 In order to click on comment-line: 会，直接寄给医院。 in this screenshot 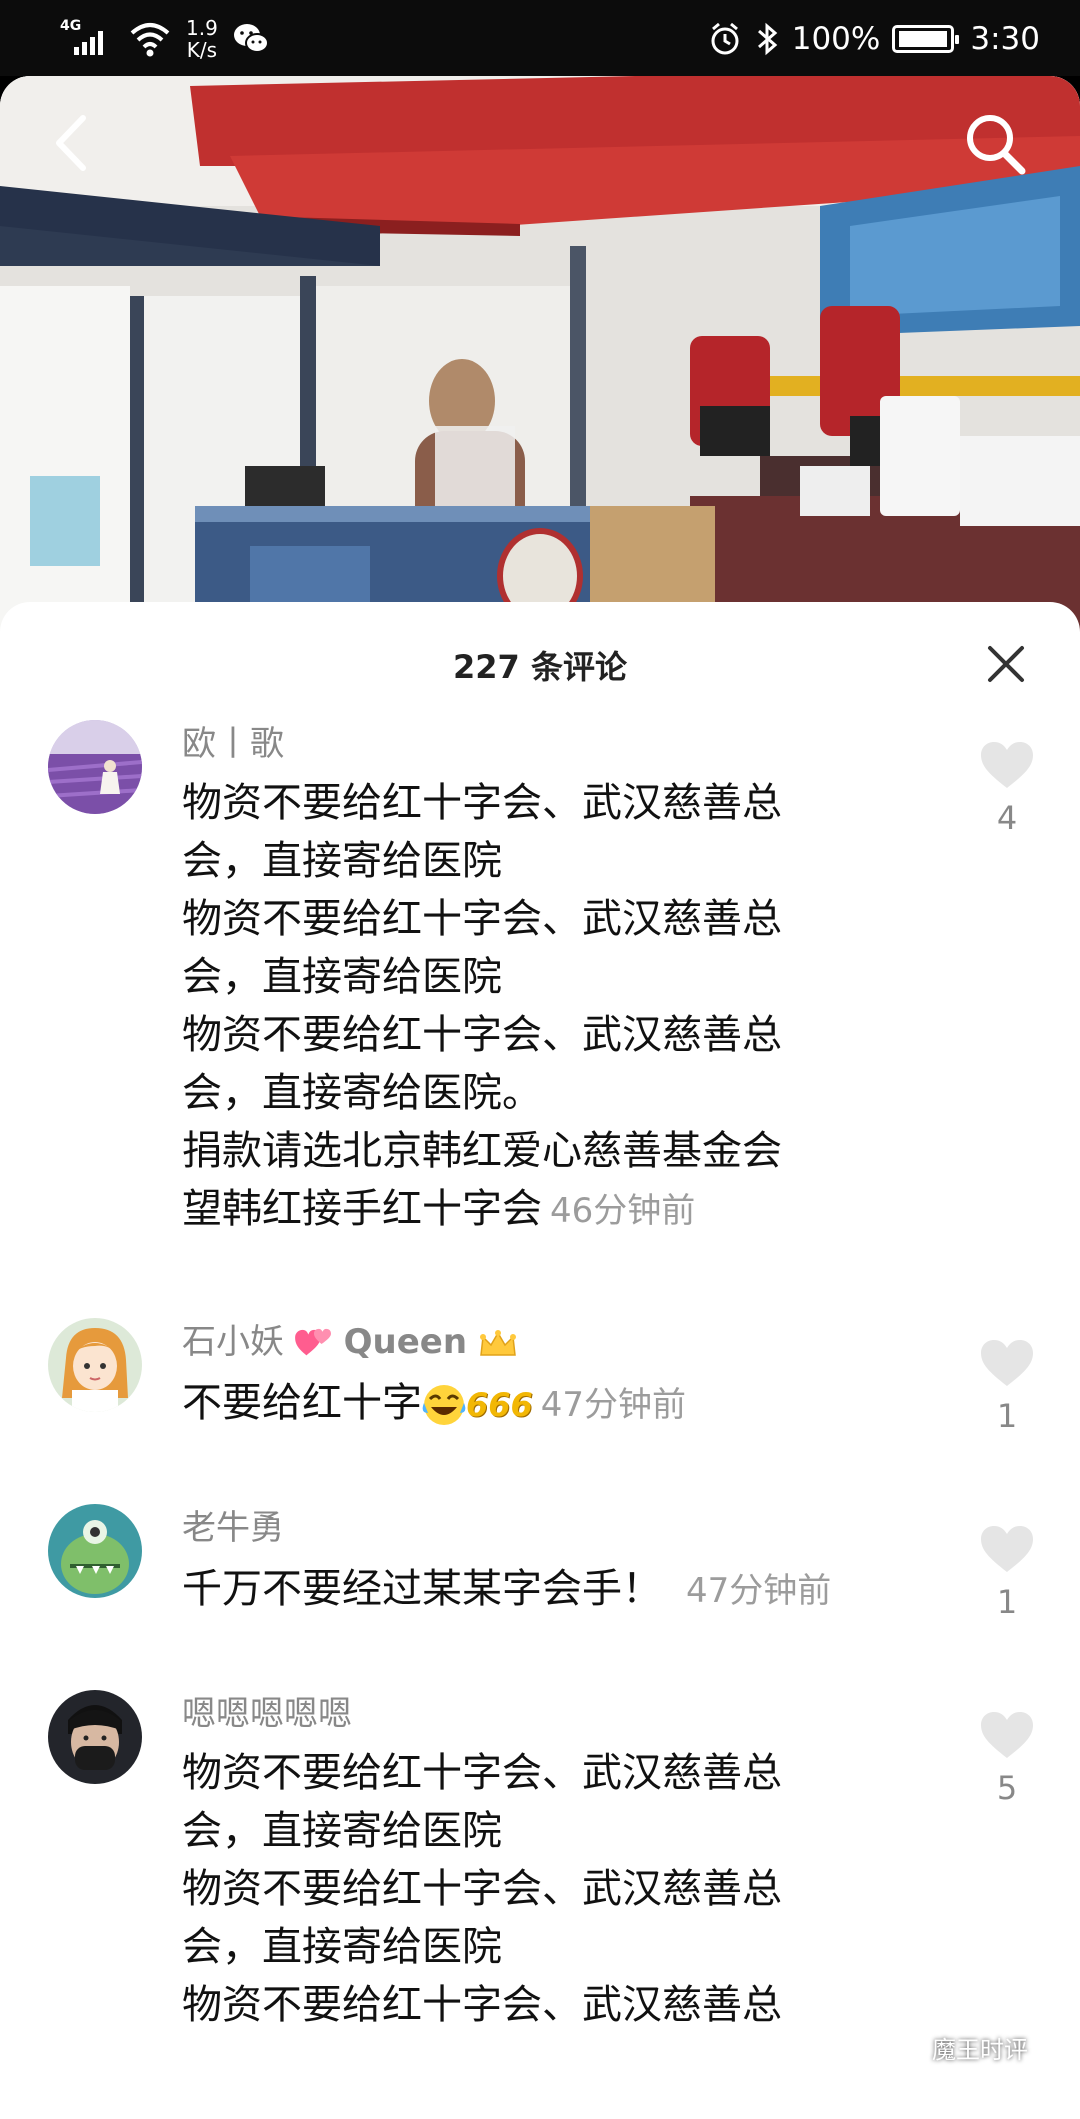, I will do `click(362, 1093)`.